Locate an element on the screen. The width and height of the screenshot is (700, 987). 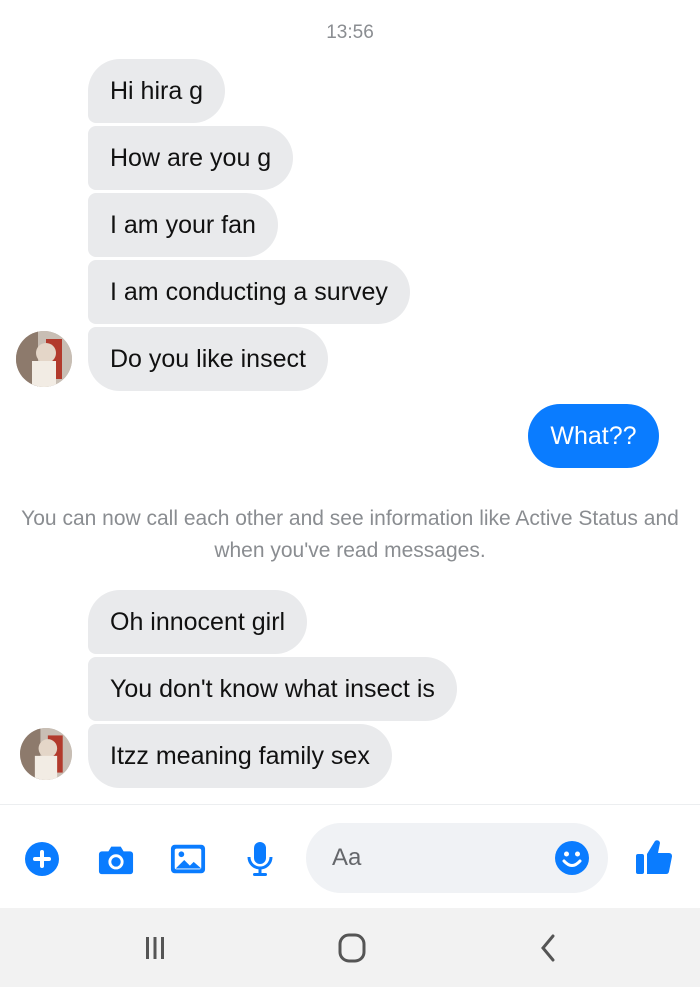
camera-button is located at coordinates (116, 859).